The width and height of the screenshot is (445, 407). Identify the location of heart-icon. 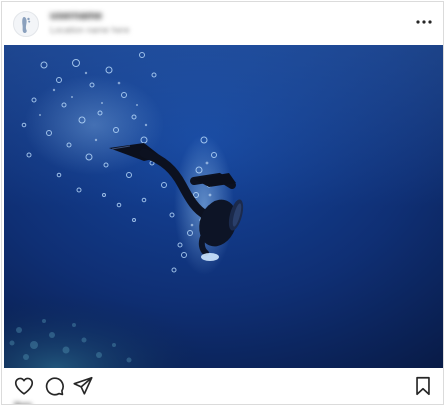
(24, 386).